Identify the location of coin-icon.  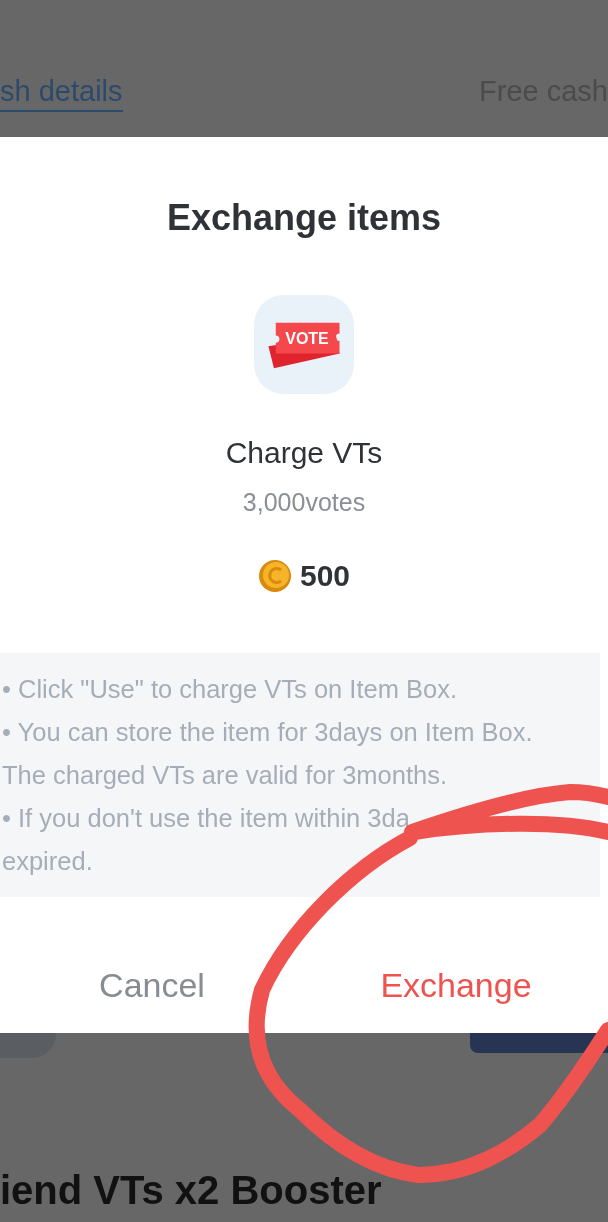
(274, 576).